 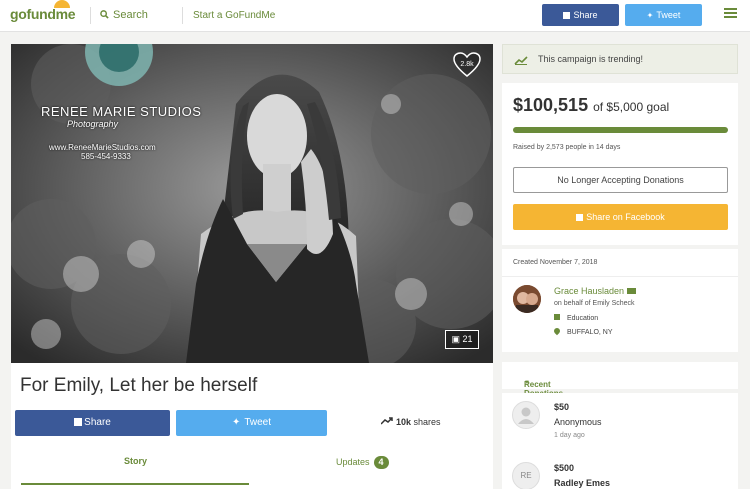 What do you see at coordinates (591, 105) in the screenshot?
I see `amount-raised: $100,515 of $5,000 goal` at bounding box center [591, 105].